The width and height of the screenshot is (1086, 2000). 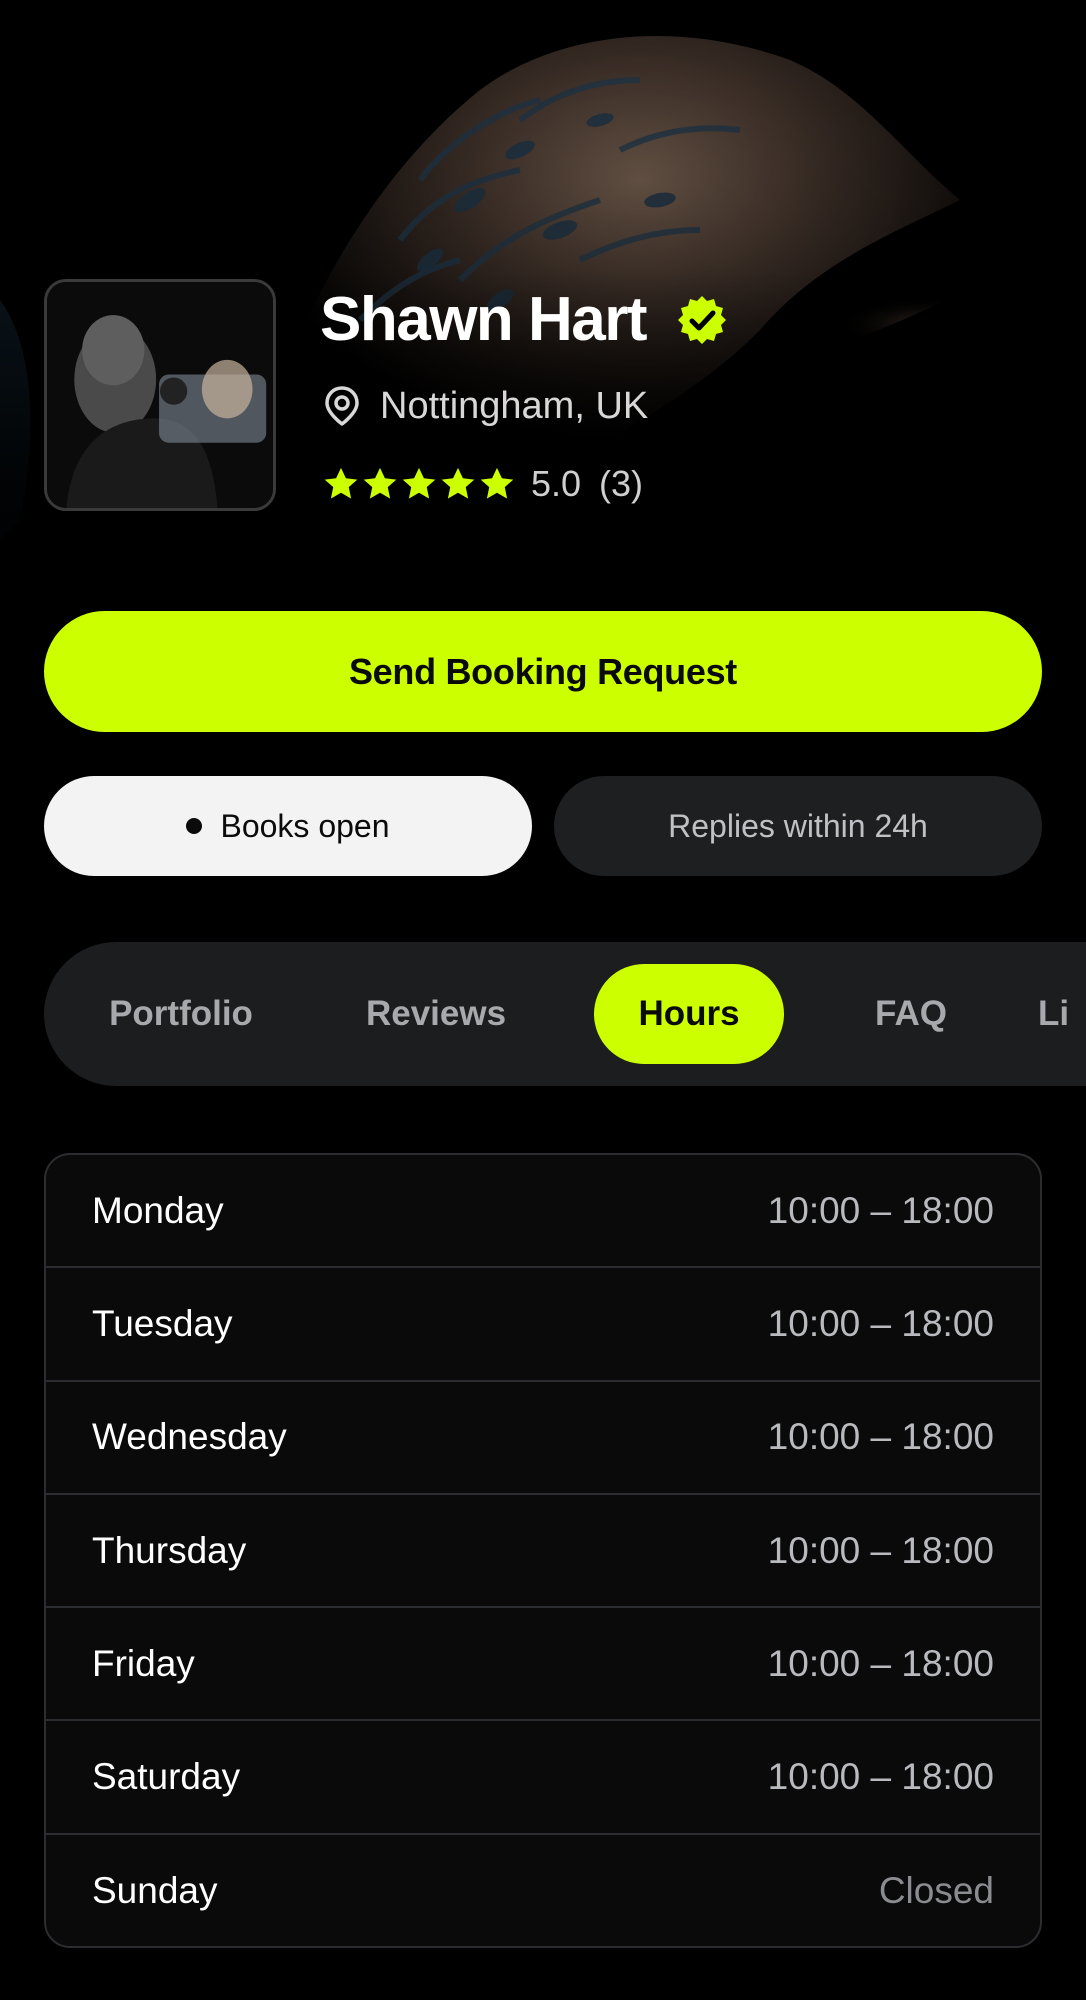 What do you see at coordinates (158, 1210) in the screenshot?
I see `day-label: Monday` at bounding box center [158, 1210].